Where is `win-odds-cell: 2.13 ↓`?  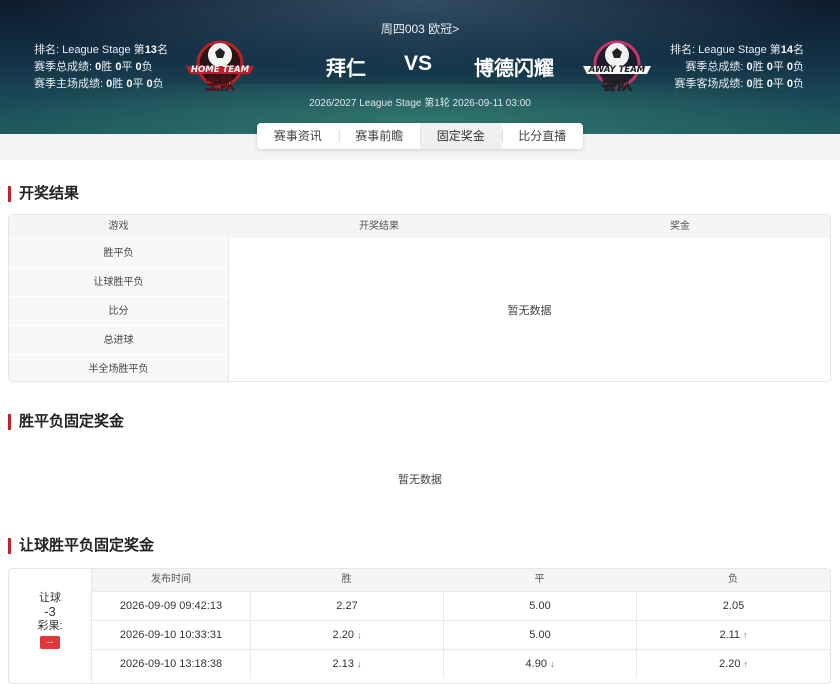 win-odds-cell: 2.13 ↓ is located at coordinates (346, 664).